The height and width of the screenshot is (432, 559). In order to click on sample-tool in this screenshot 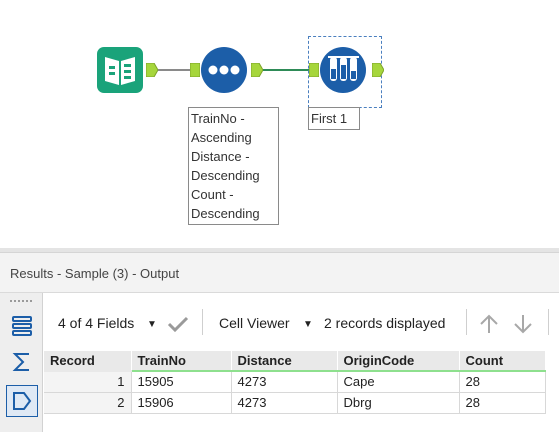, I will do `click(343, 70)`.